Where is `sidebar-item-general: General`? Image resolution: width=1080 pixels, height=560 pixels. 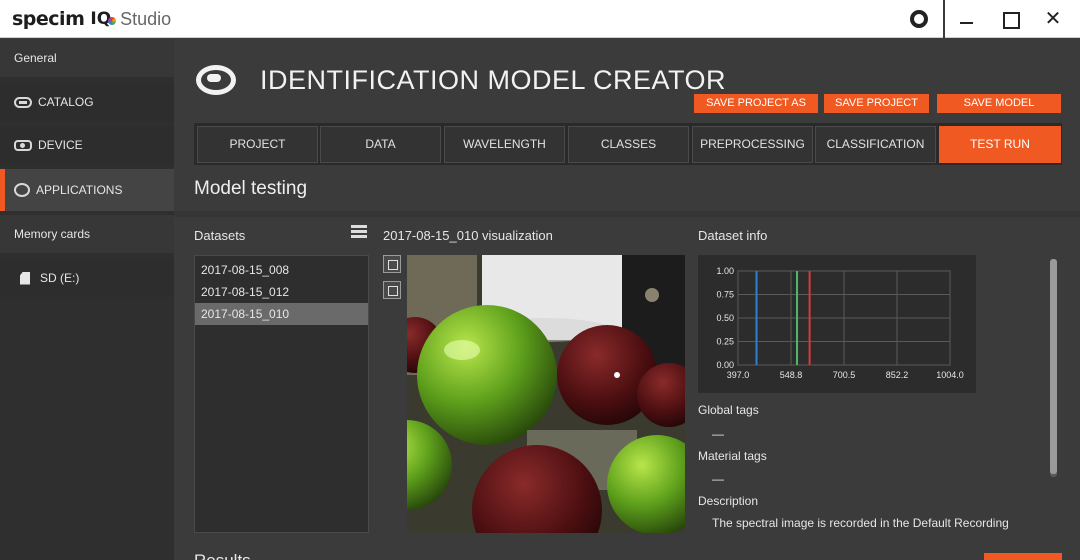 sidebar-item-general: General is located at coordinates (87, 58).